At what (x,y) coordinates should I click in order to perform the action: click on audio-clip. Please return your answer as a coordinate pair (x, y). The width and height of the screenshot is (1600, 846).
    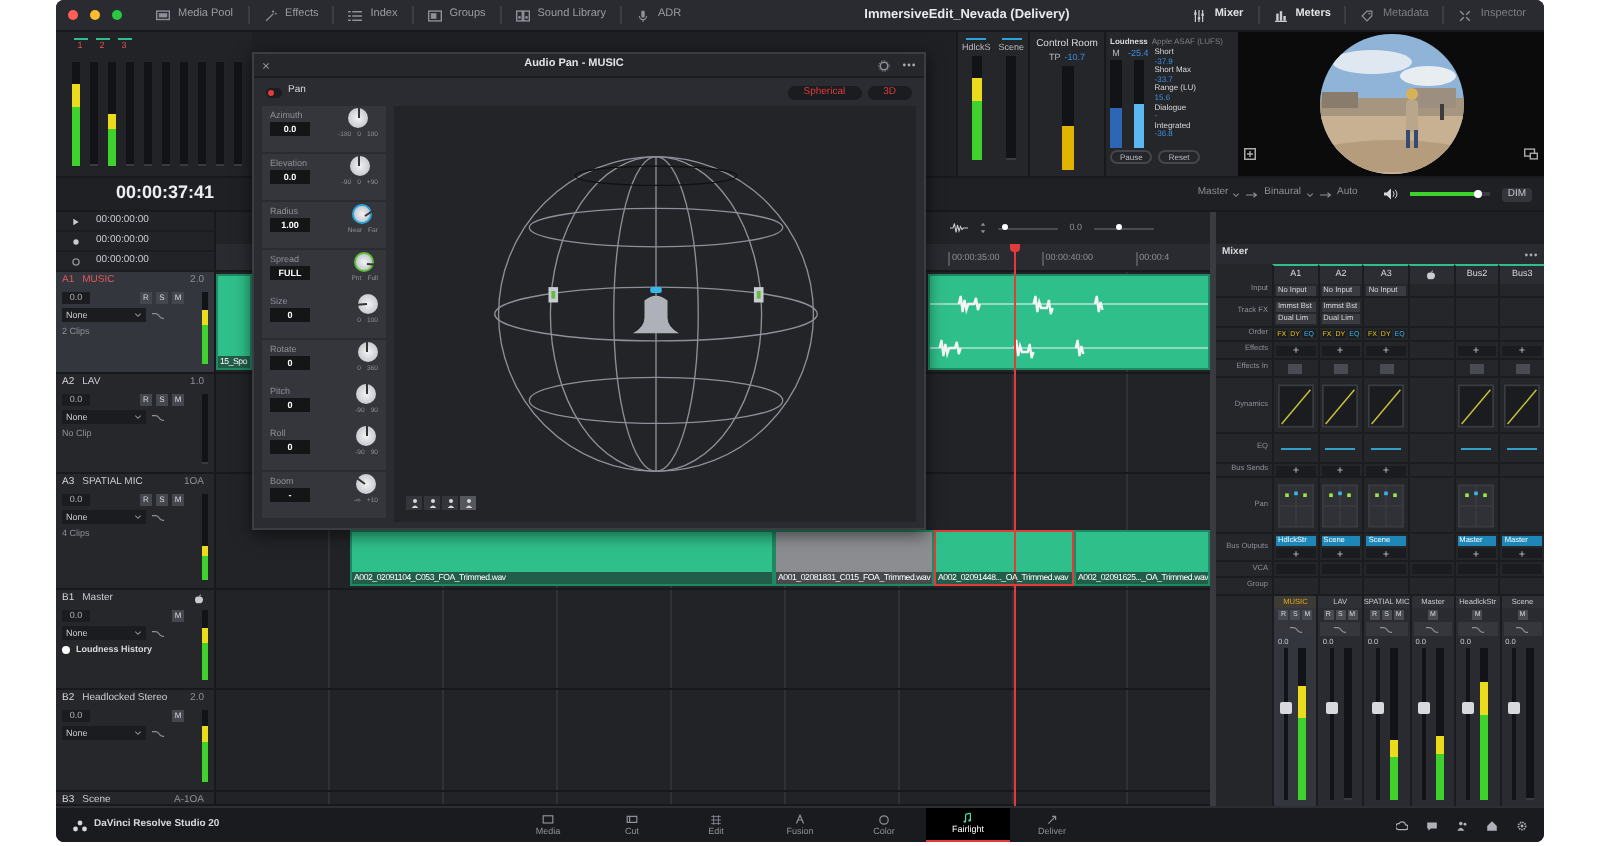
    Looking at the image, I should click on (1069, 322).